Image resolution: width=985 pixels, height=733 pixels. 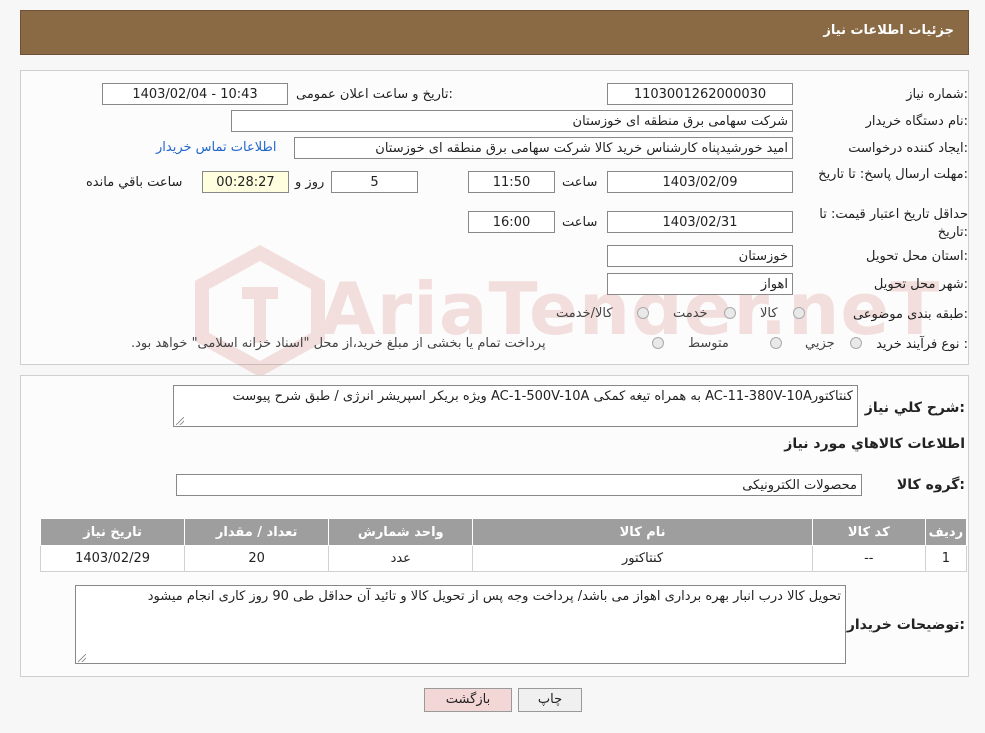 I want to click on cell-code: --, so click(x=868, y=558).